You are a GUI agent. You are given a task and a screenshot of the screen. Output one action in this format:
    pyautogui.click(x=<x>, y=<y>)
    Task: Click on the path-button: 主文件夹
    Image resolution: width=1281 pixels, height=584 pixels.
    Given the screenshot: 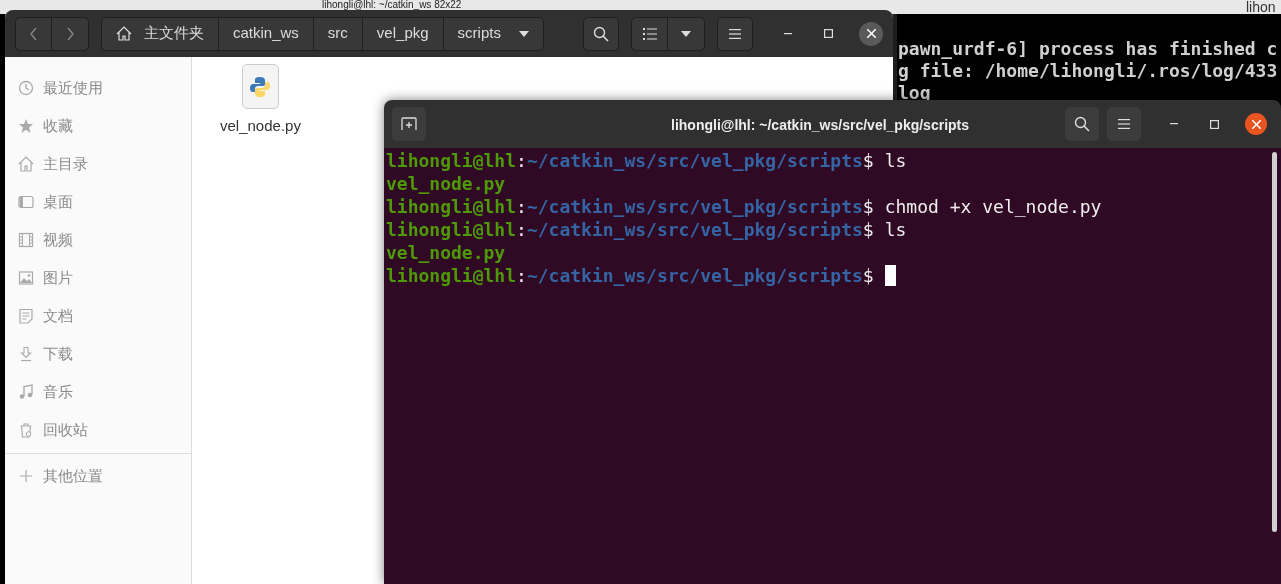 What is the action you would take?
    pyautogui.click(x=160, y=33)
    